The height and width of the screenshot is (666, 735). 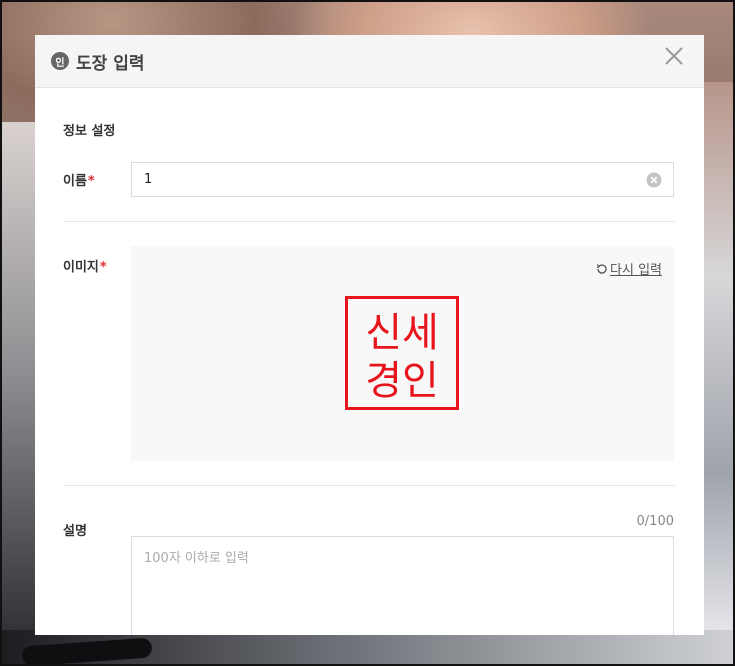 I want to click on reset-button: 다시 입력, so click(x=629, y=268).